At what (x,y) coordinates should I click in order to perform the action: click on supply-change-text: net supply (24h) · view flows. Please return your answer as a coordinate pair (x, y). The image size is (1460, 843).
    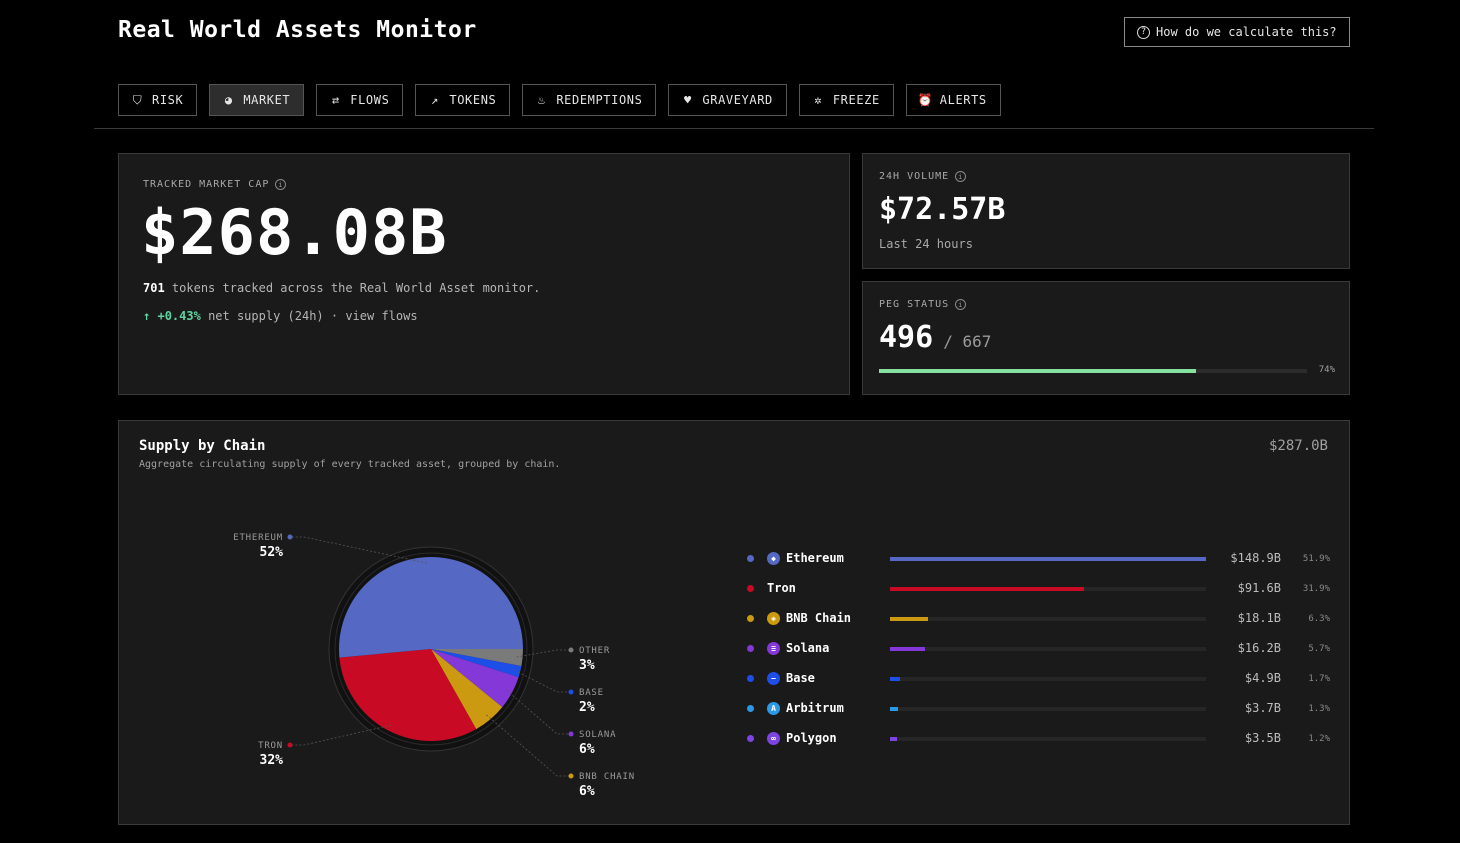
    Looking at the image, I should click on (313, 316).